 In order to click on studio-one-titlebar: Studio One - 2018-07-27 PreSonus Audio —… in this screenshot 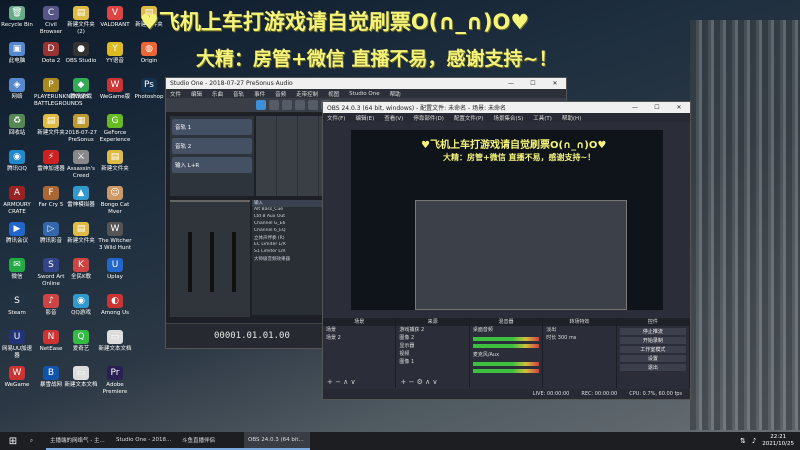, I will do `click(366, 83)`.